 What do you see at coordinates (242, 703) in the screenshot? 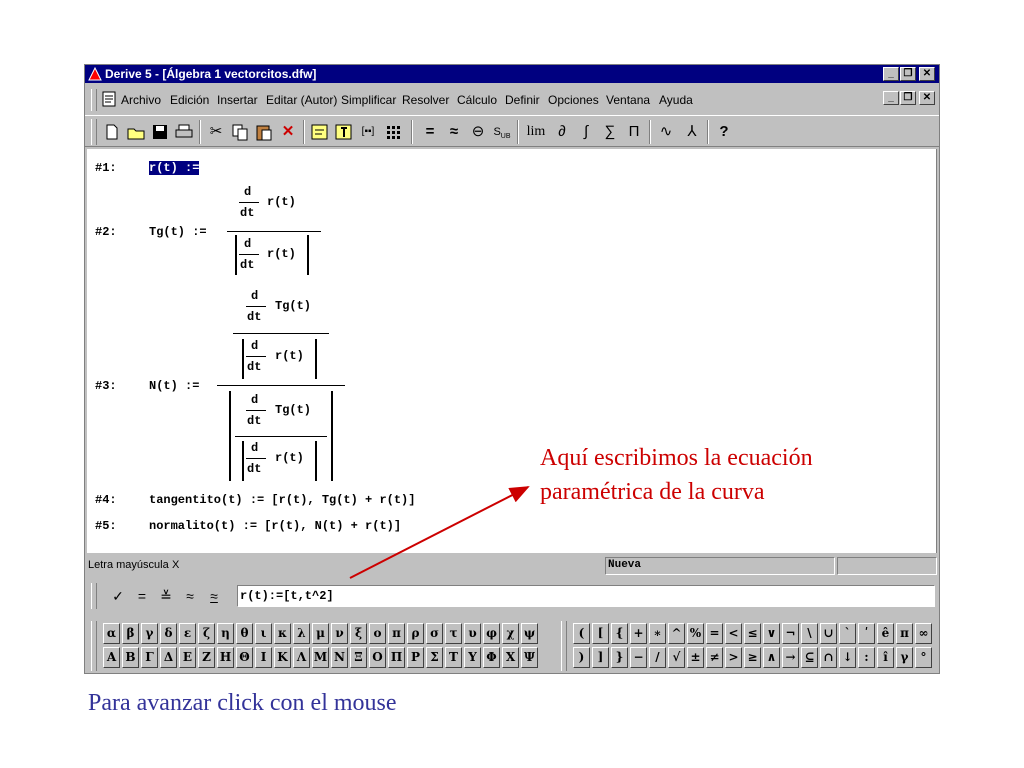
I see `footer-instruction: Para avanzar click con el mouse` at bounding box center [242, 703].